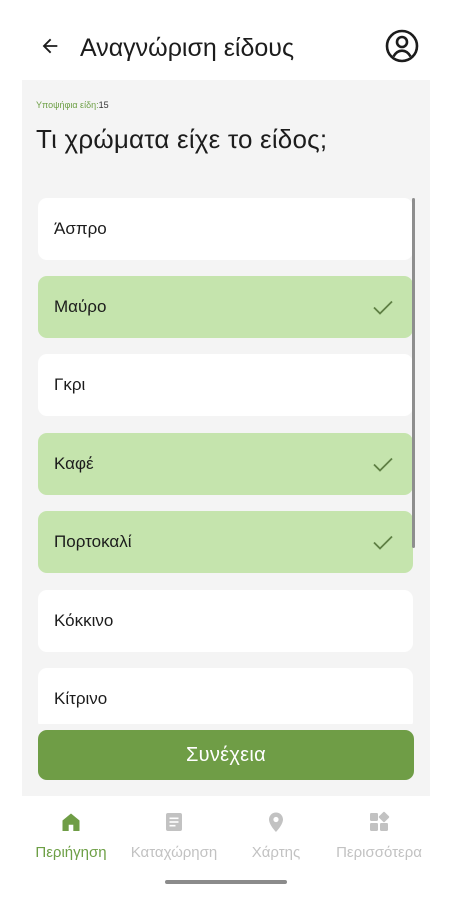 Image resolution: width=450 pixels, height=900 pixels. I want to click on candidates-label: Υποψήφια είδη:, so click(67, 105).